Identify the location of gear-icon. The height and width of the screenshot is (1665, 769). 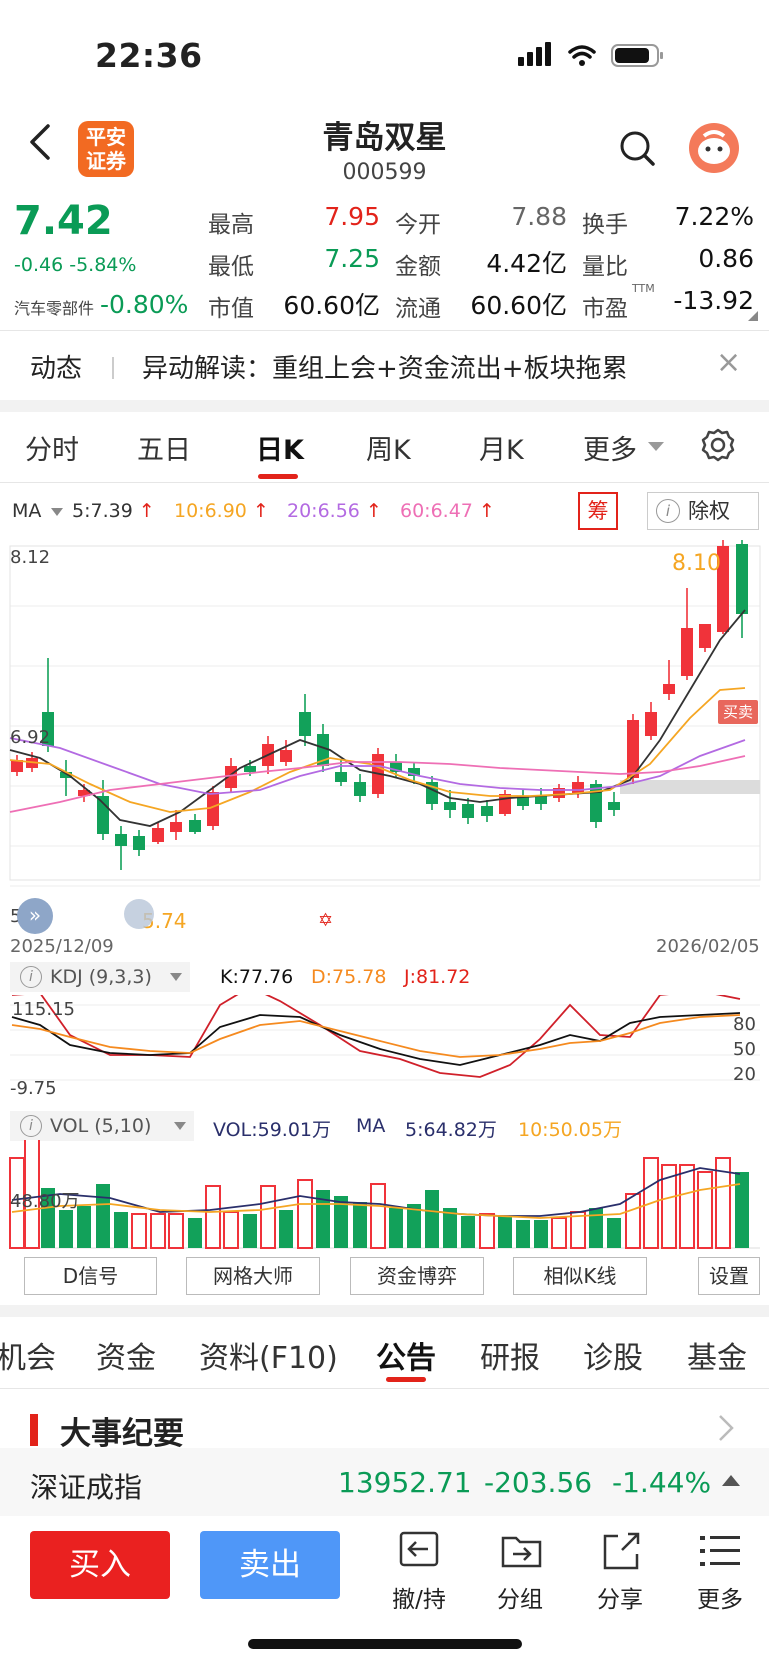
(718, 445).